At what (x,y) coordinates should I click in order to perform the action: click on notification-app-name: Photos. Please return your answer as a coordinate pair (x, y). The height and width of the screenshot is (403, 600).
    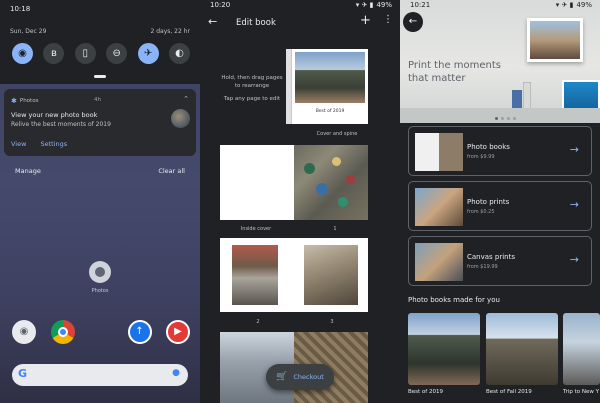
    Looking at the image, I should click on (29, 101).